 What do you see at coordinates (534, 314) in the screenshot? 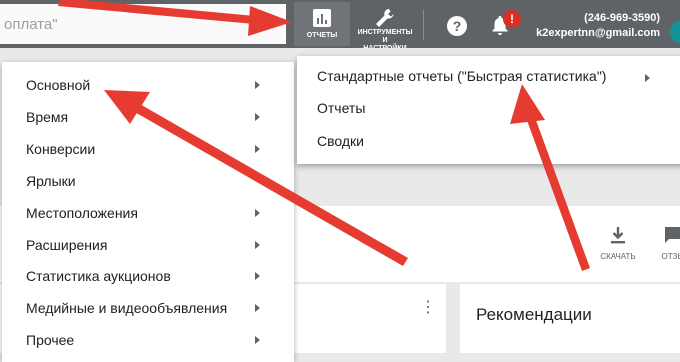
I see `recommendations-title: Рекомендации` at bounding box center [534, 314].